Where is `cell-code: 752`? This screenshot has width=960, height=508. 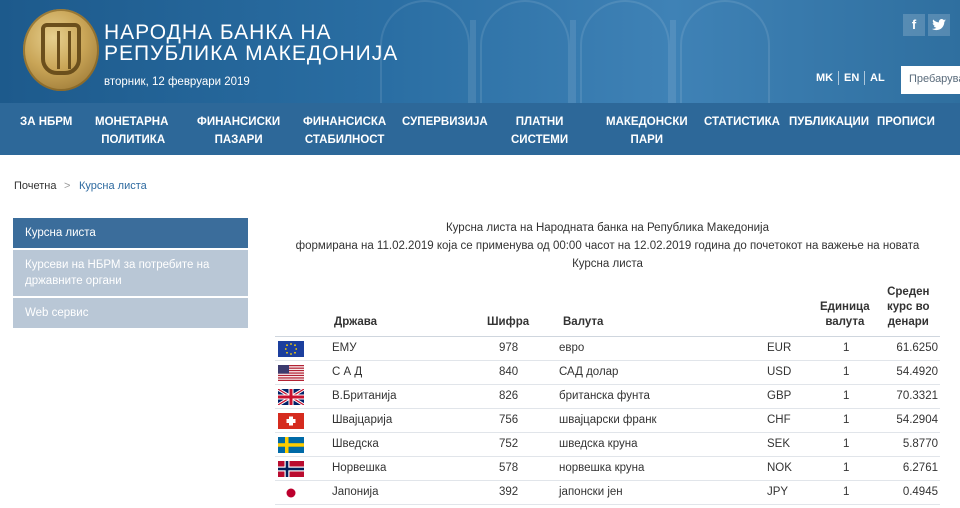
cell-code: 752 is located at coordinates (509, 444).